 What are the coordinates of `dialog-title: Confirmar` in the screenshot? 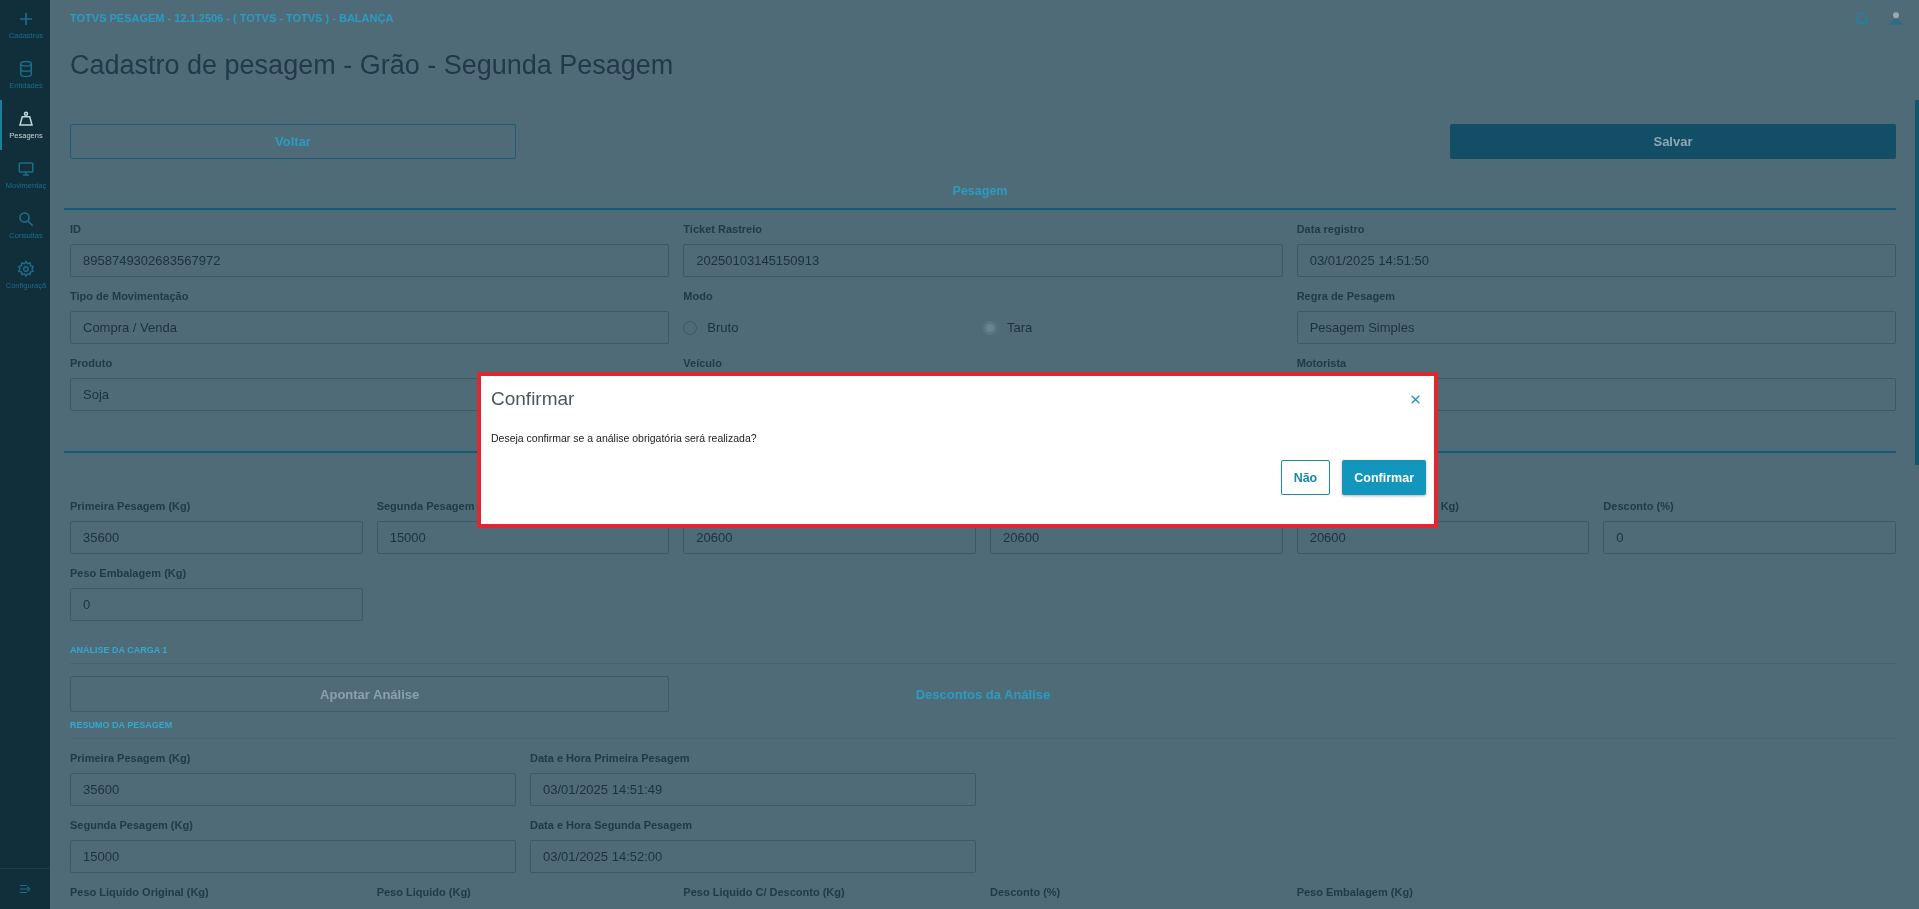 It's located at (533, 399).